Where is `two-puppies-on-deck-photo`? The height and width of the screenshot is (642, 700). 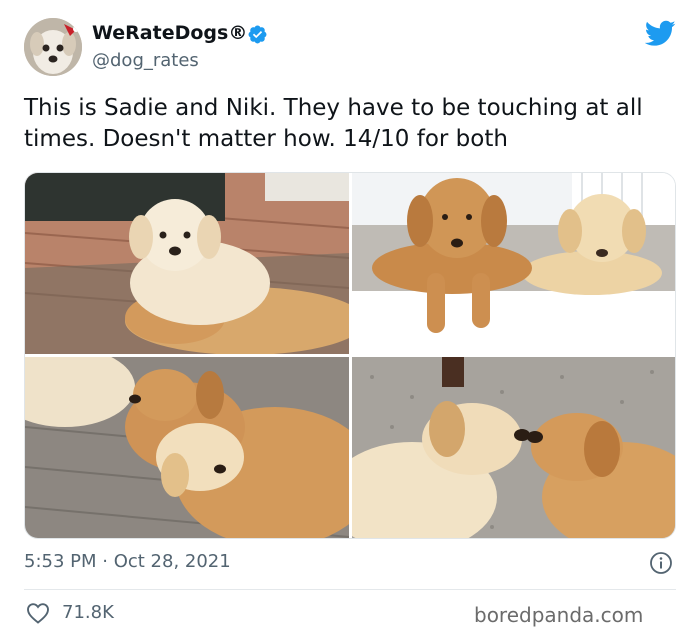 two-puppies-on-deck-photo is located at coordinates (187, 263).